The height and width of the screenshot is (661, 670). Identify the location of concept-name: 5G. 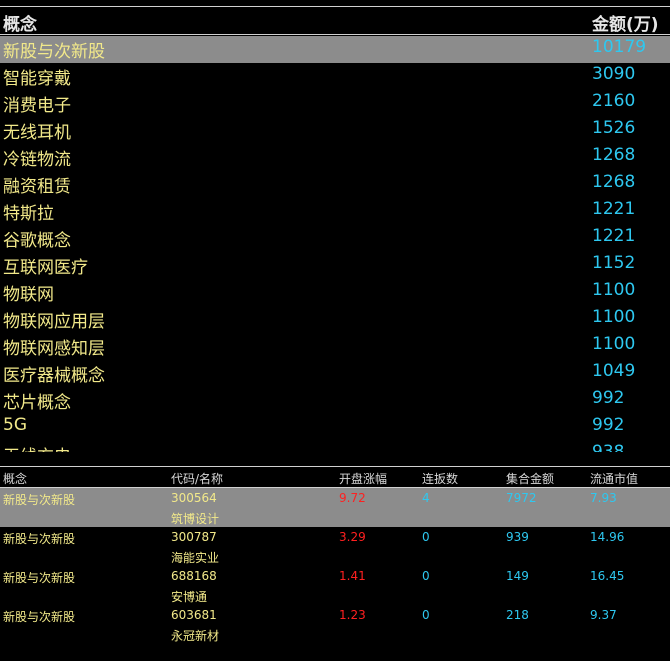
(15, 425).